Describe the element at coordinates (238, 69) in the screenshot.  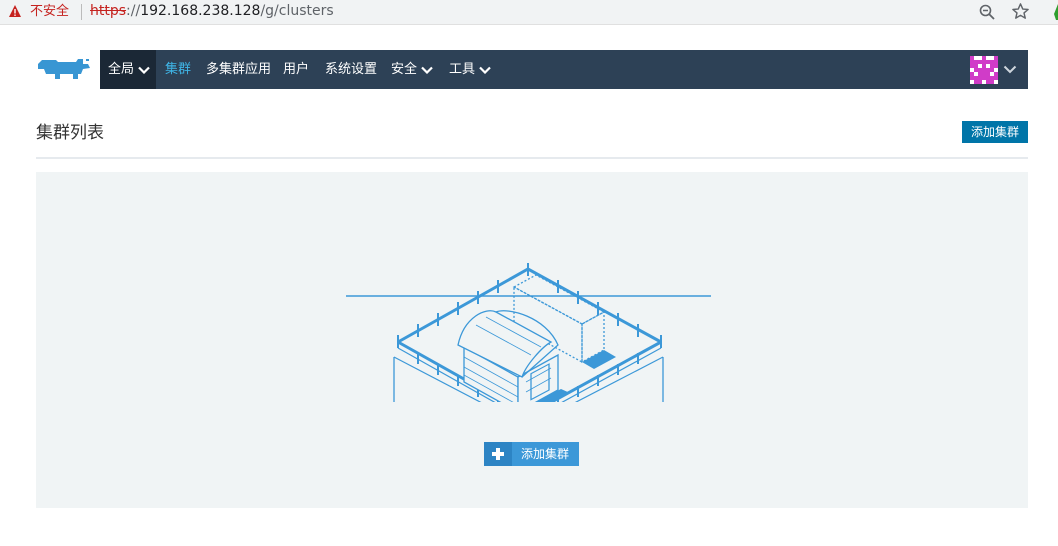
I see `nav-item-multi-cluster-apps: 多集群应用` at that location.